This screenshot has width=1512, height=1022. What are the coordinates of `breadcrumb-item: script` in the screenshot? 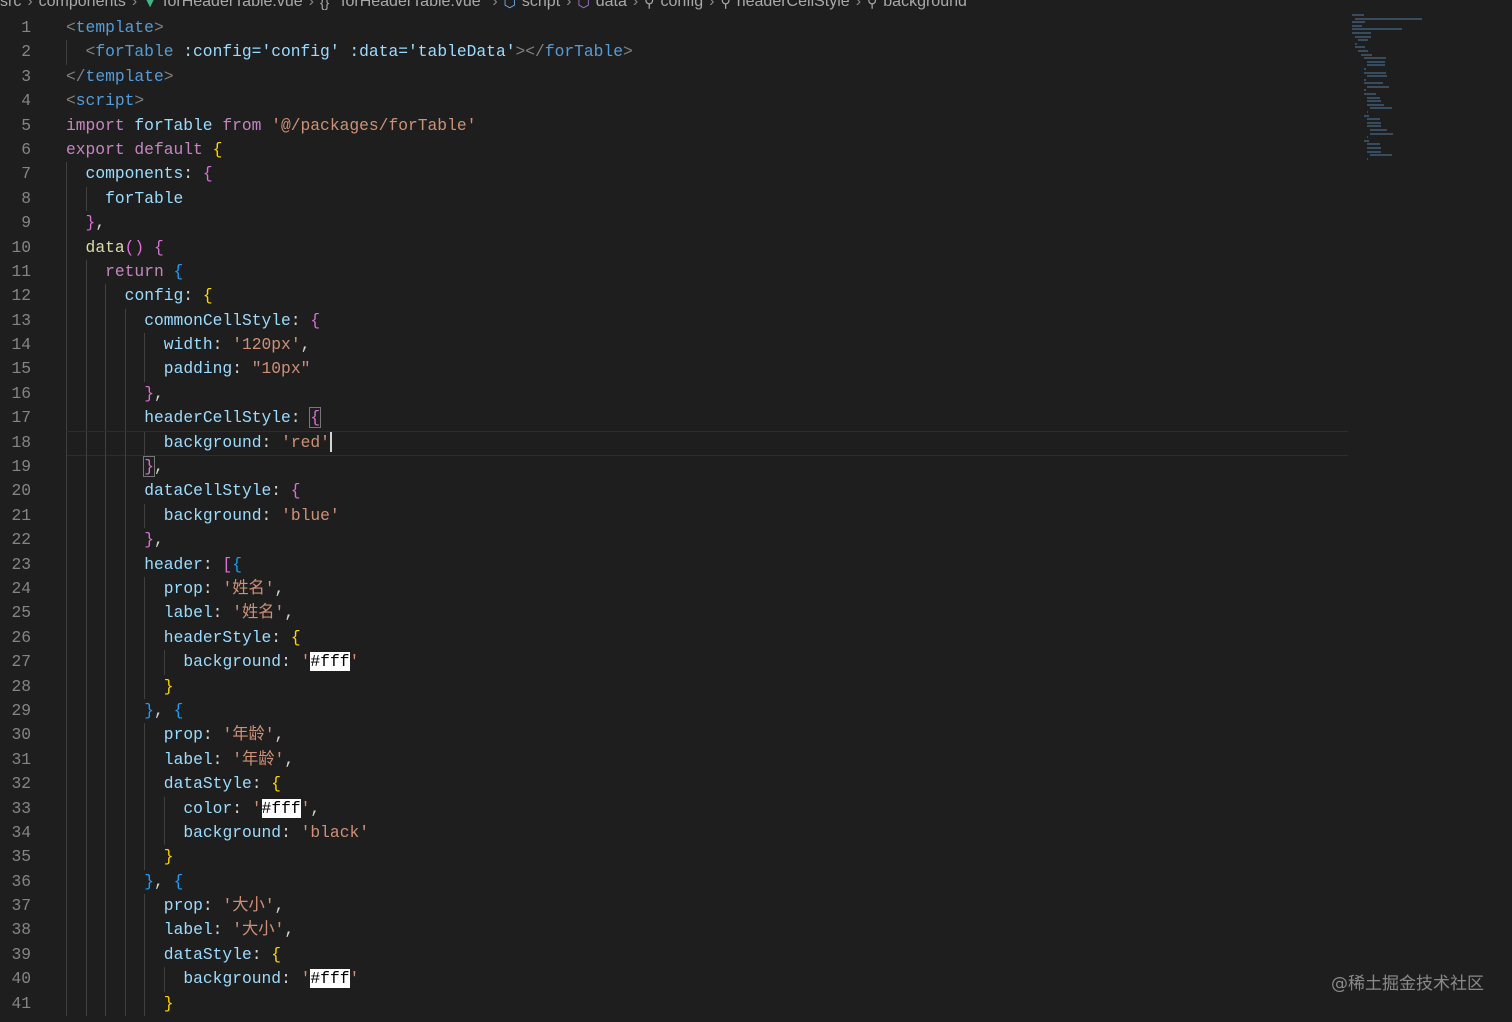 It's located at (541, 5).